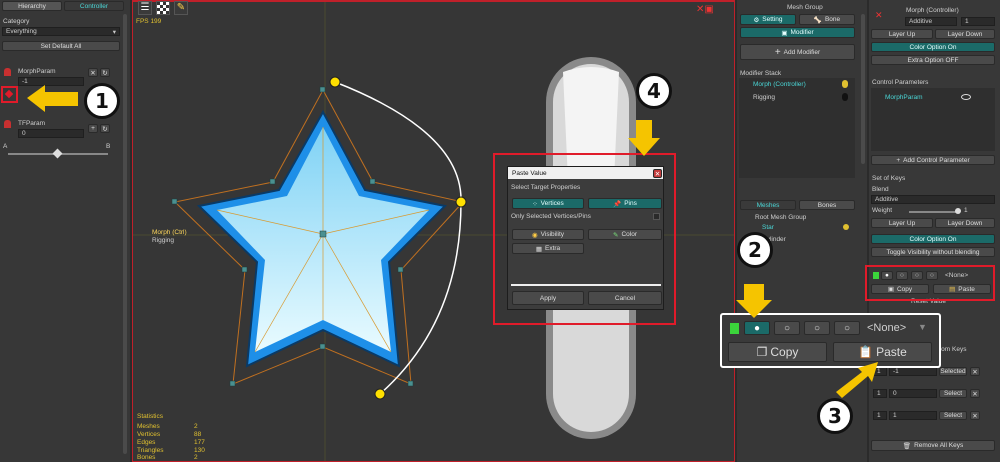 This screenshot has height=462, width=1000. What do you see at coordinates (835, 416) in the screenshot?
I see `callout-badge-3: 3` at bounding box center [835, 416].